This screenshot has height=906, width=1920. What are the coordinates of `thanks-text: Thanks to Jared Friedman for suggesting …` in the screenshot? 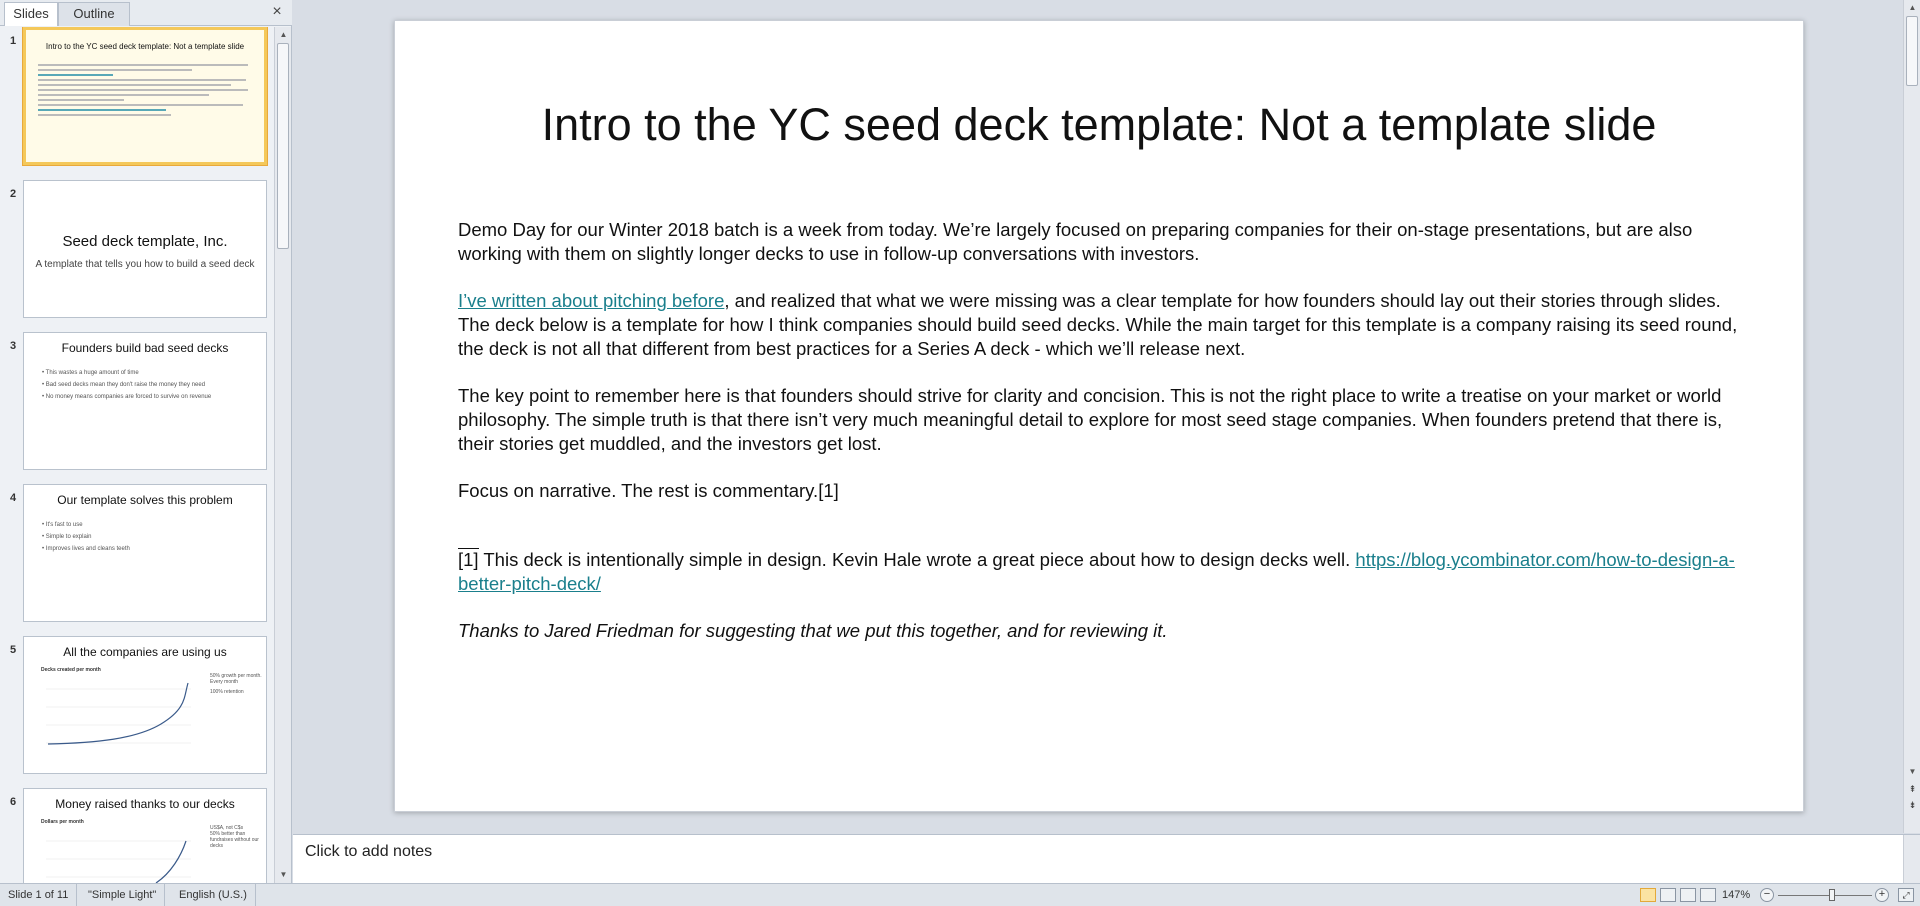 It's located at (813, 630).